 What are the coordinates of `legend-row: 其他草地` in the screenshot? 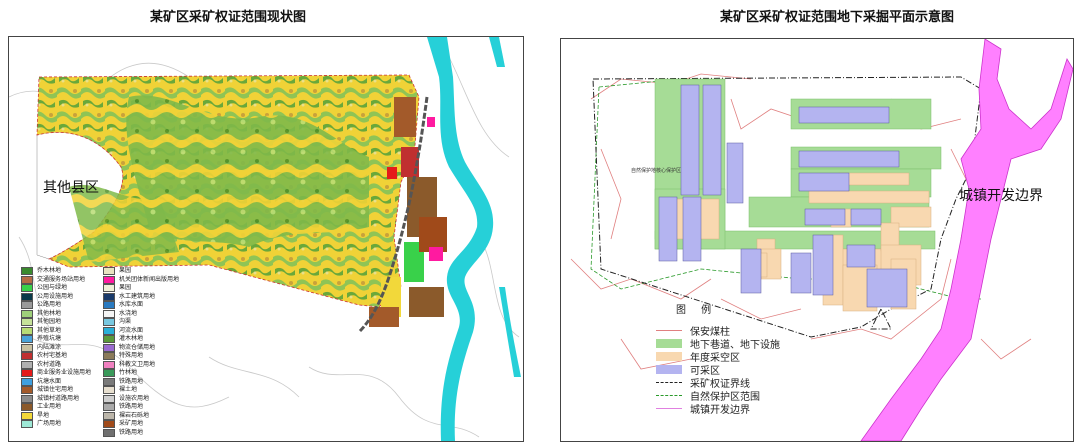 It's located at (56, 331).